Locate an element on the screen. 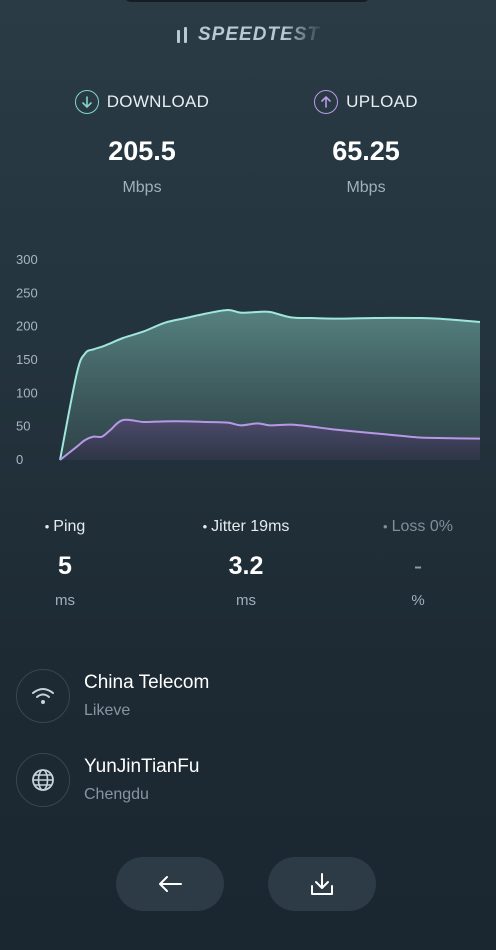  server-sub: Chengdu is located at coordinates (116, 794).